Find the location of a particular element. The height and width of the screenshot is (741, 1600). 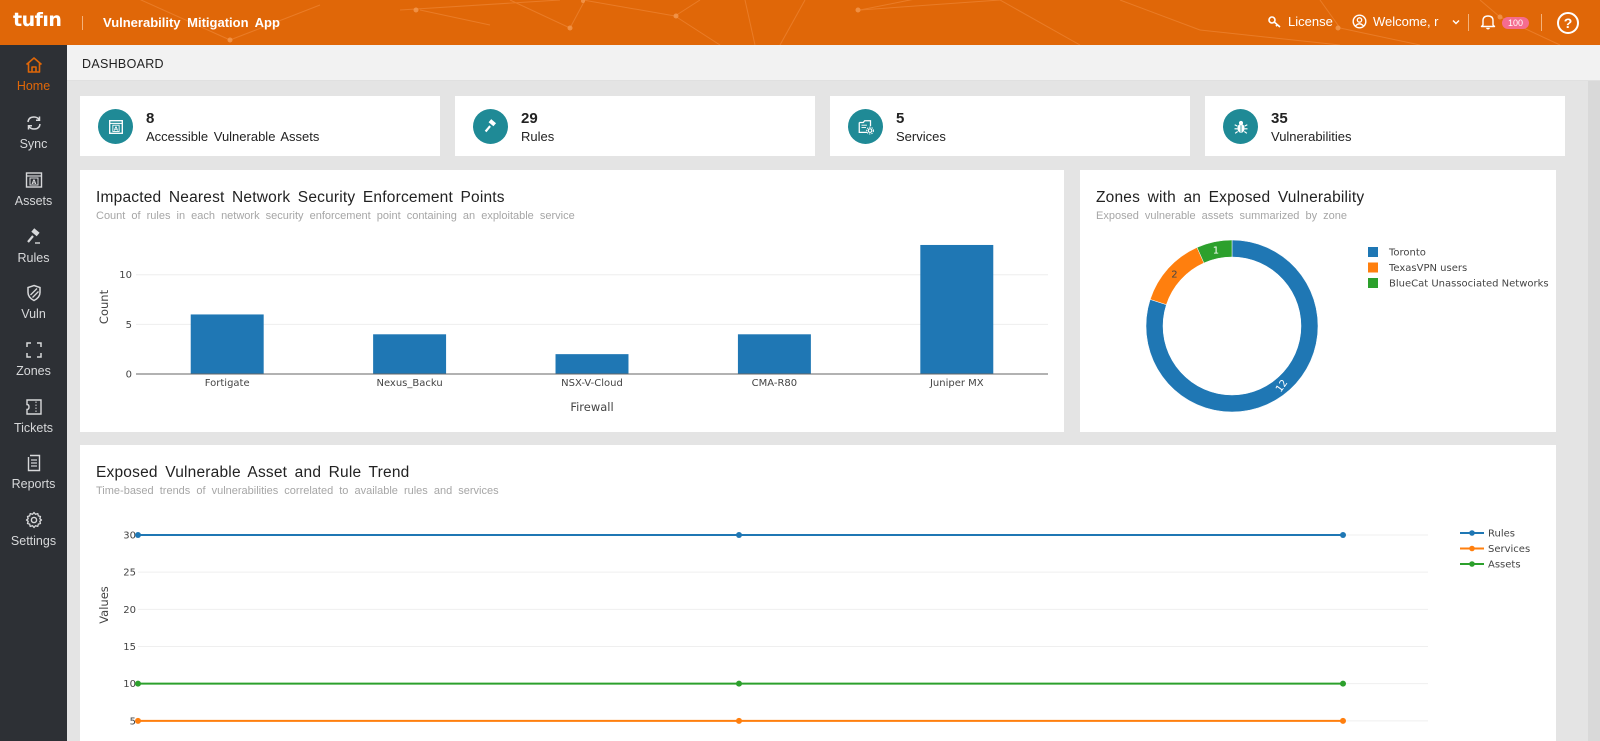

x-tick-label: CMA-R80 is located at coordinates (775, 383).